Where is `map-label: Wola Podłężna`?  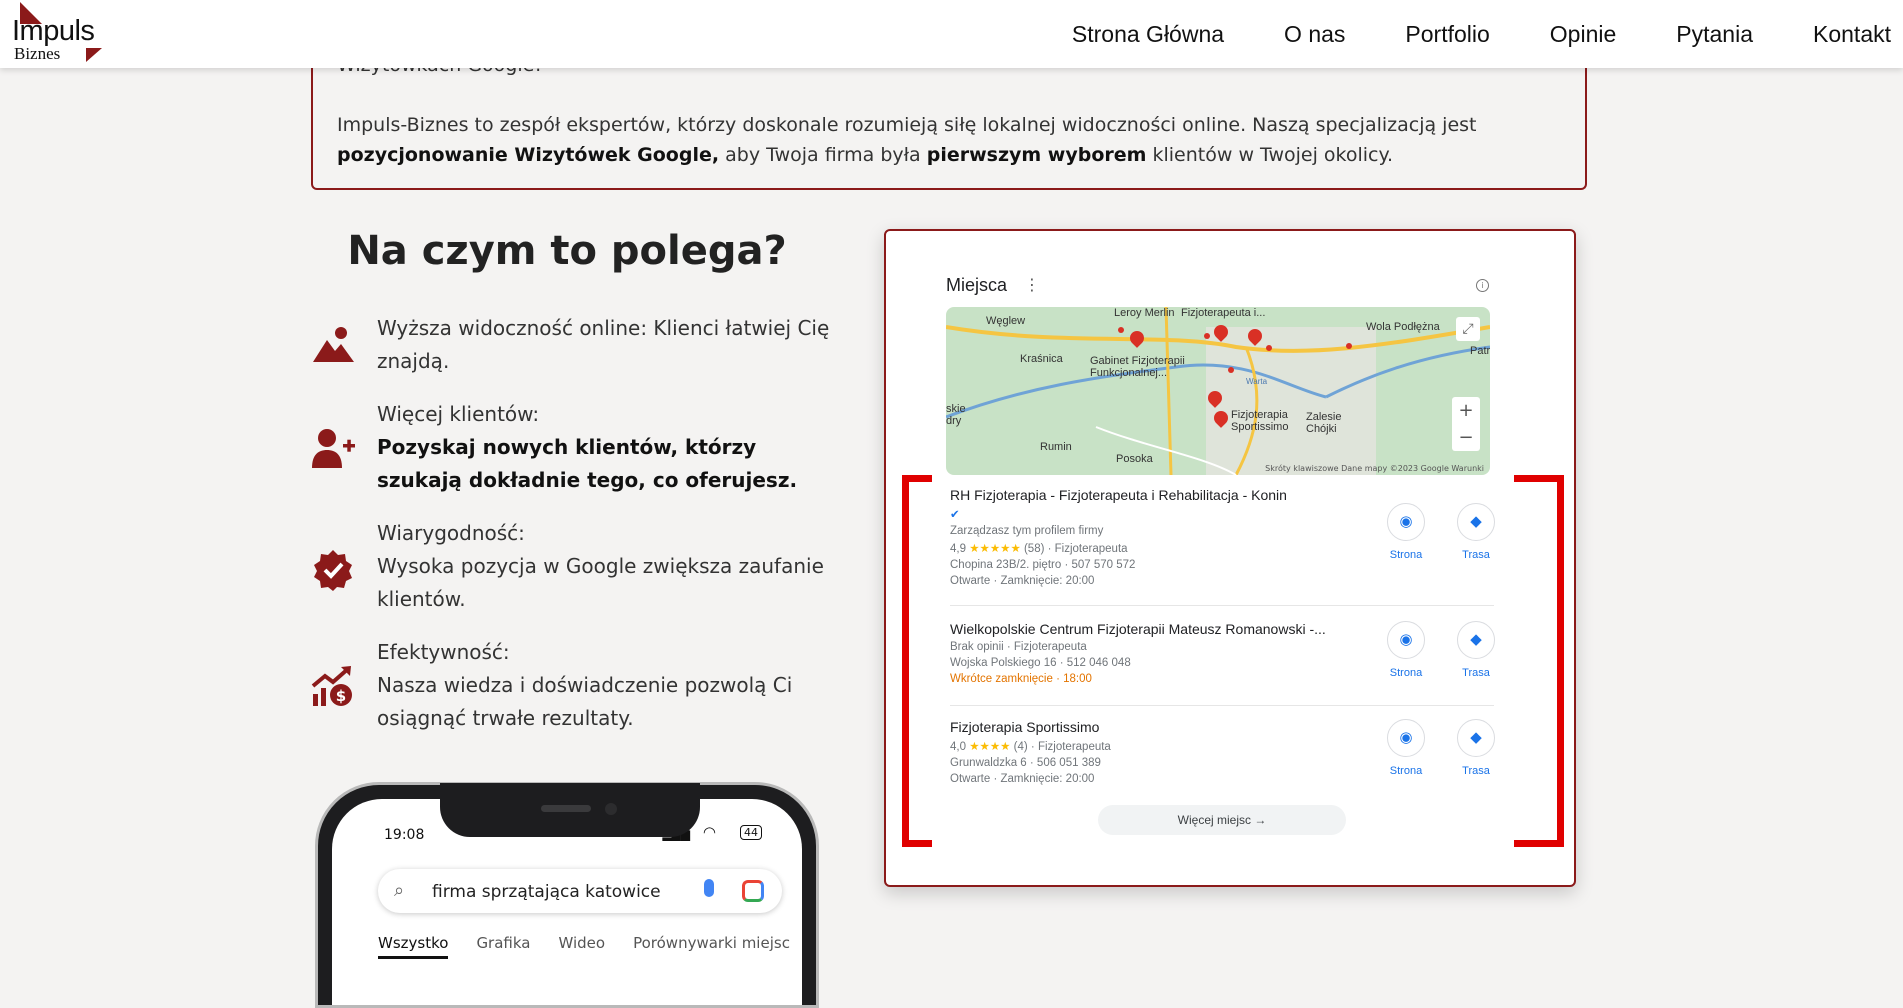
map-label: Wola Podłężna is located at coordinates (1403, 327).